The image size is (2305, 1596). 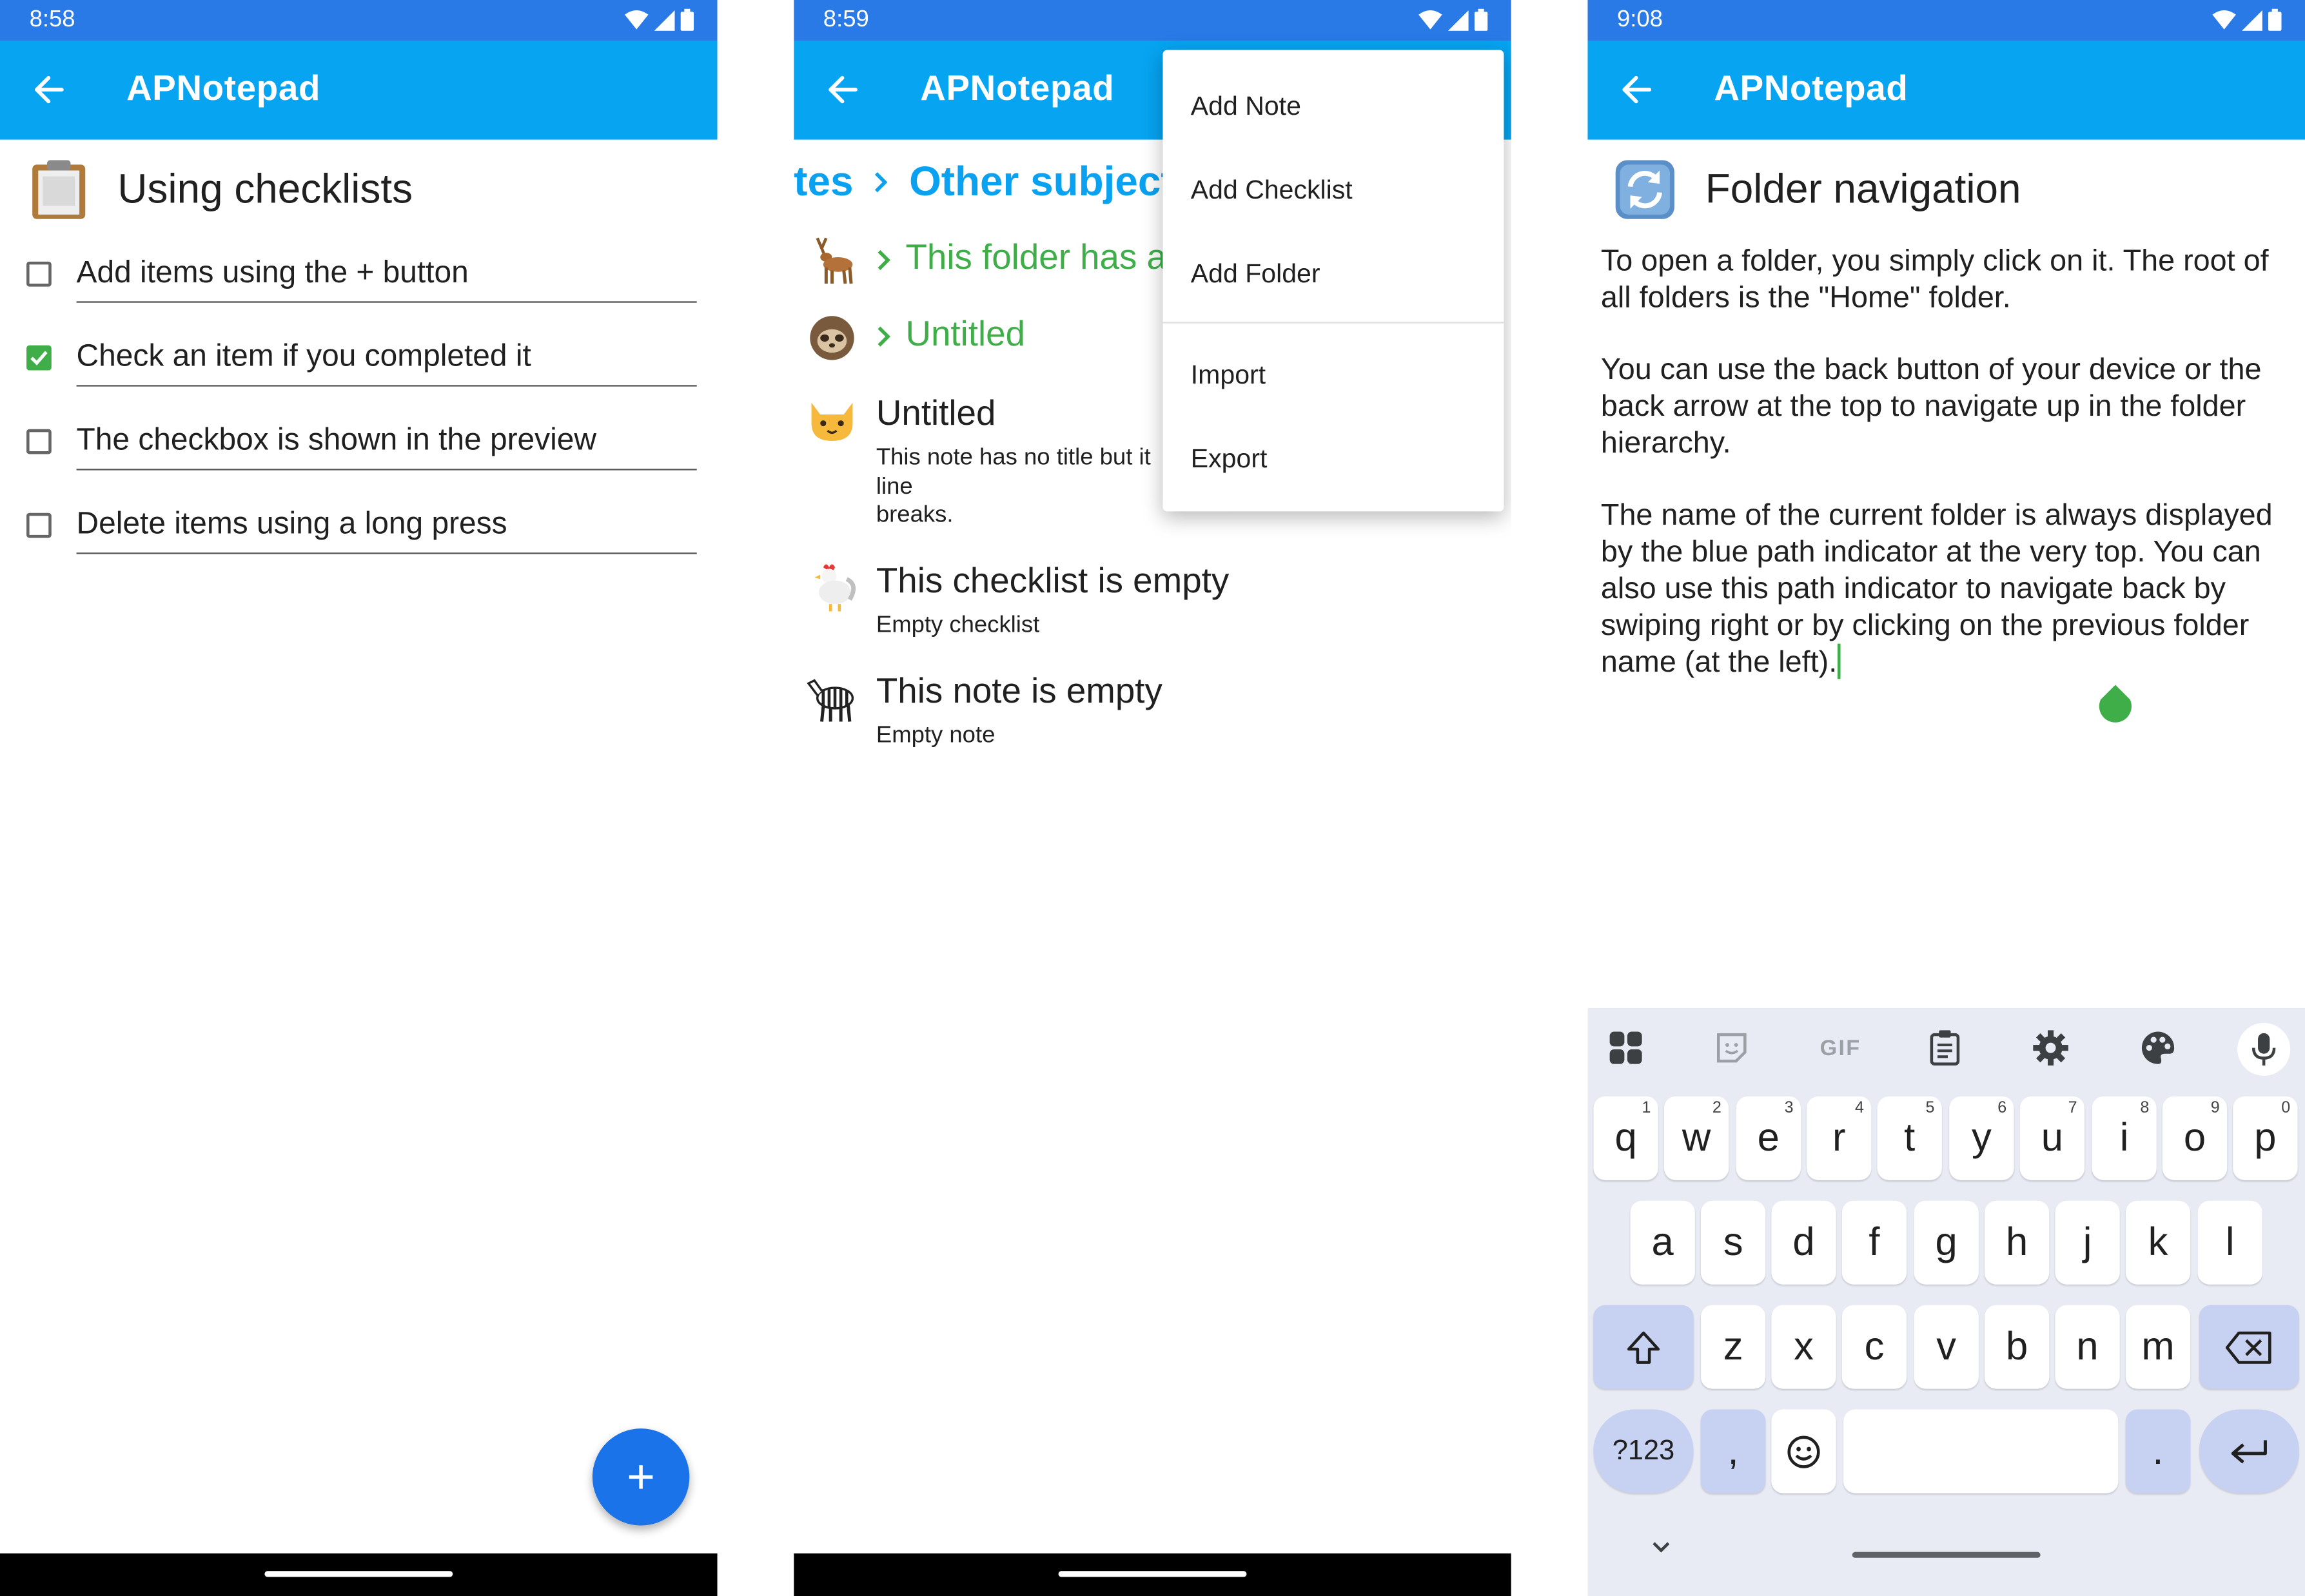 I want to click on key-m: m, so click(x=2158, y=1347).